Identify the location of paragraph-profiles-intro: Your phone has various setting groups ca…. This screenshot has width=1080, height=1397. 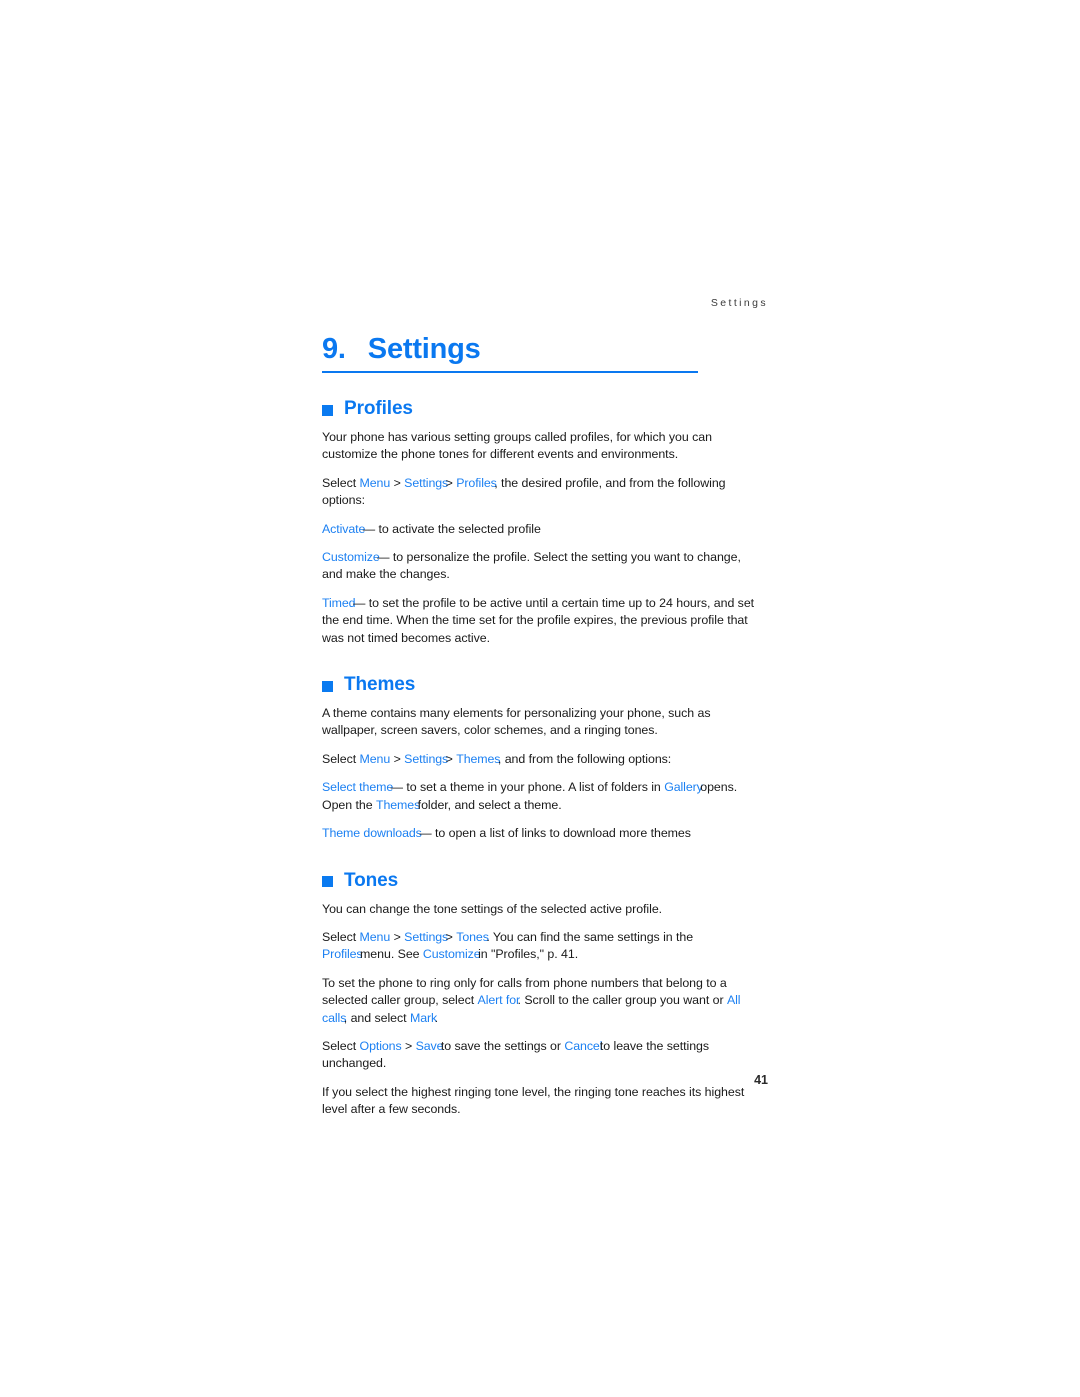
(517, 446).